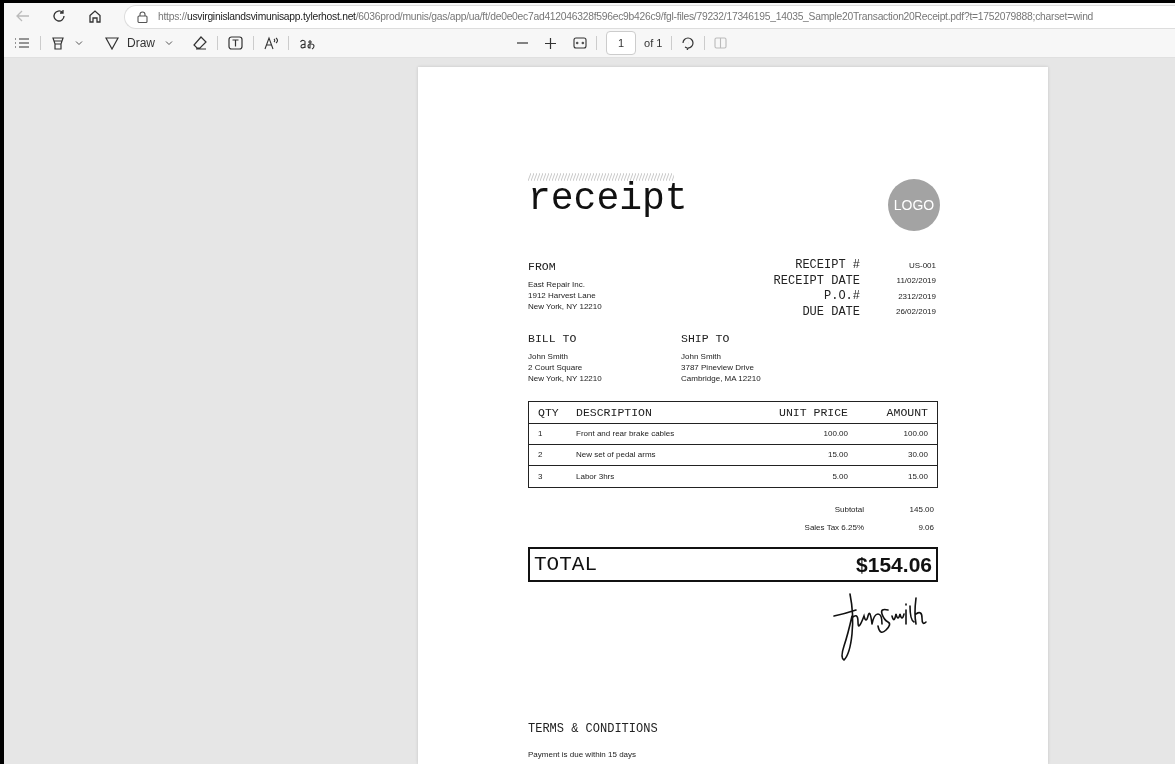 The image size is (1175, 764). Describe the element at coordinates (616, 455) in the screenshot. I see `table-cell-text: New set of pedal arms` at that location.